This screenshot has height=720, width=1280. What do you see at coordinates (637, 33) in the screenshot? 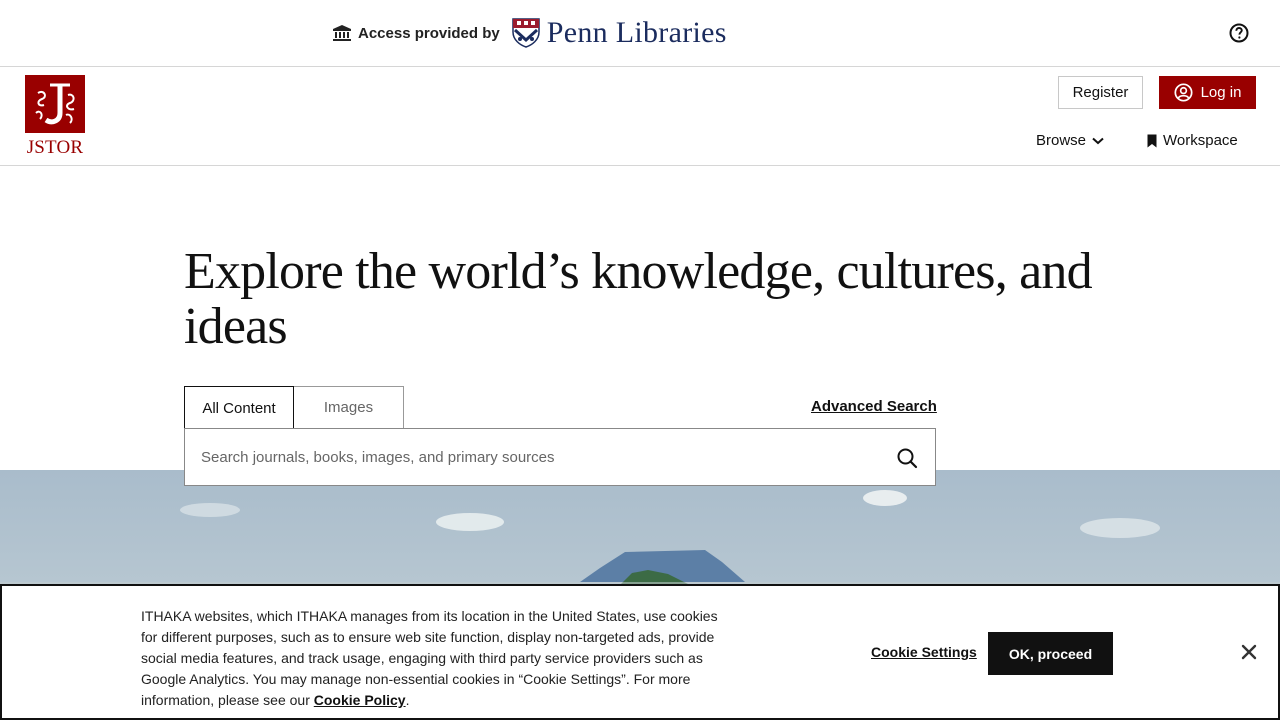
I see `institution-name: Penn Libraries` at bounding box center [637, 33].